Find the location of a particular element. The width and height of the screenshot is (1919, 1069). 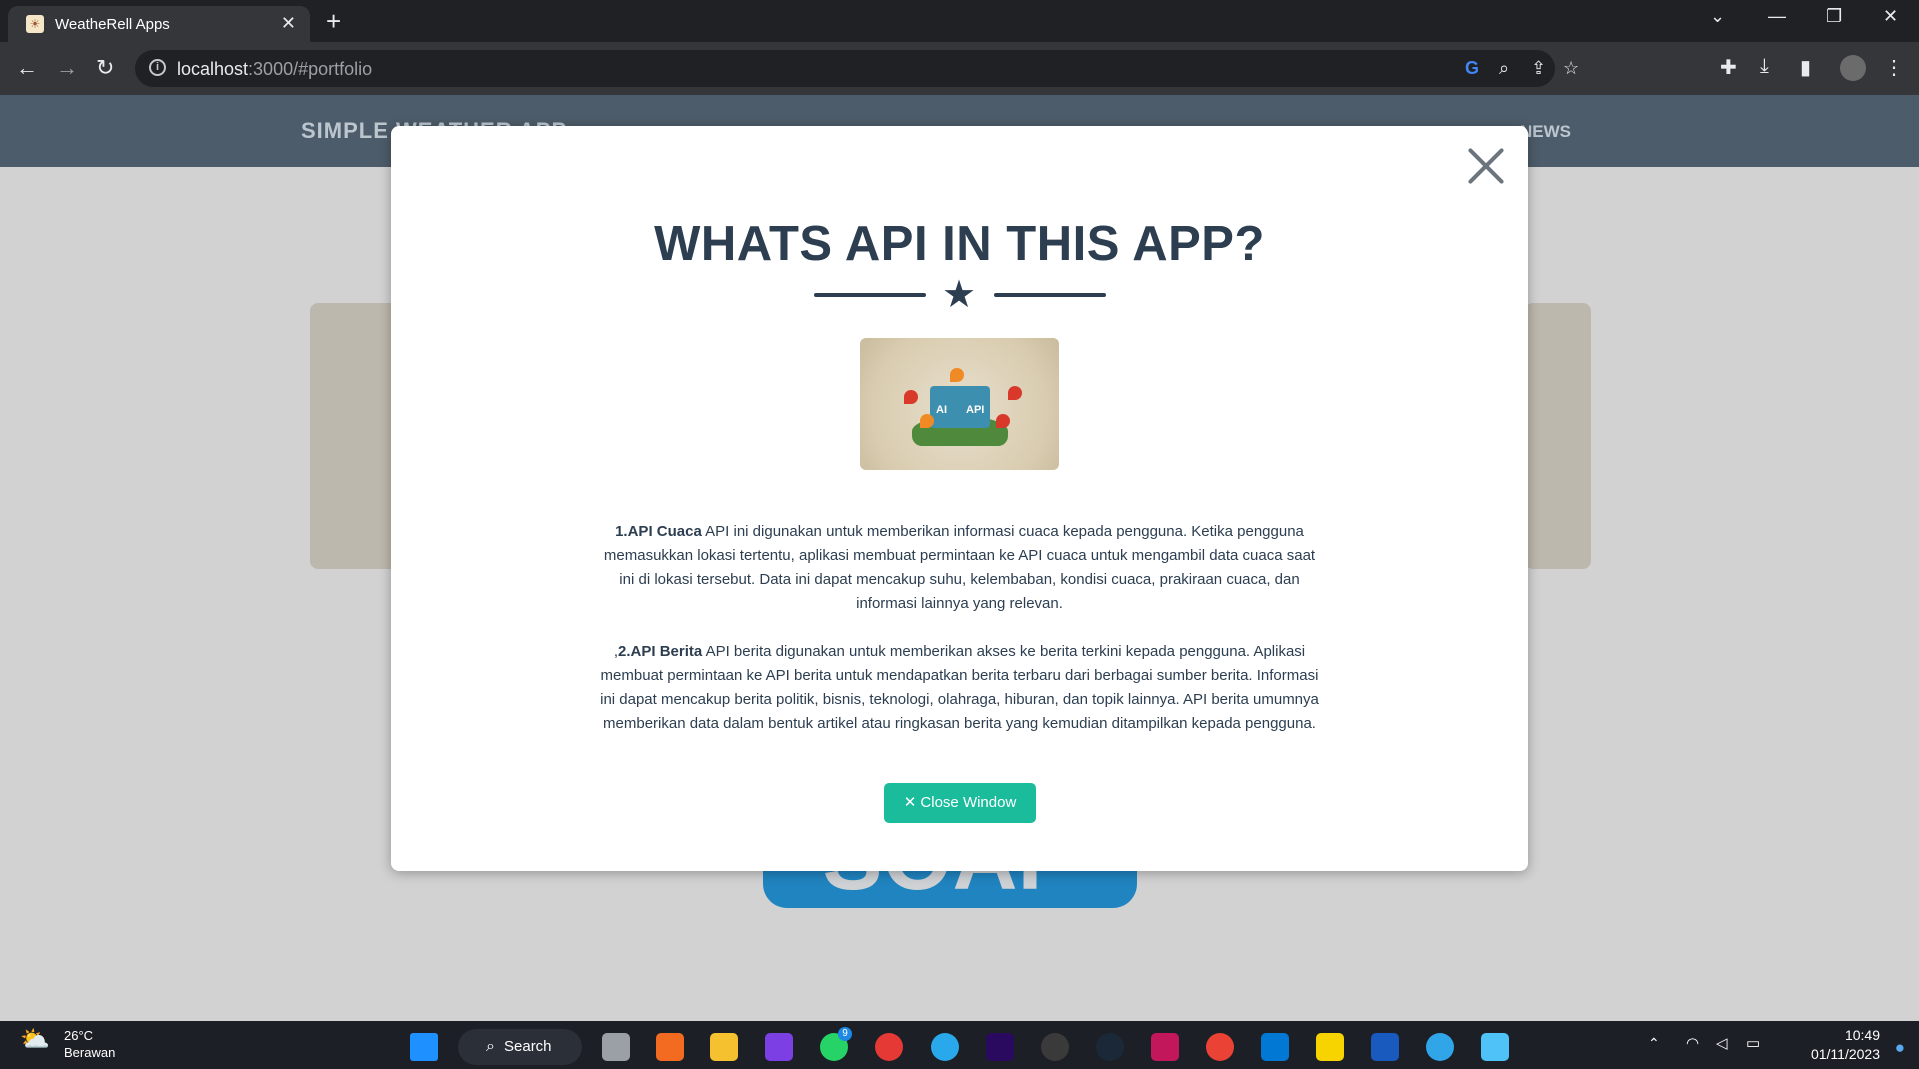

star-icon: ★ is located at coordinates (959, 295).